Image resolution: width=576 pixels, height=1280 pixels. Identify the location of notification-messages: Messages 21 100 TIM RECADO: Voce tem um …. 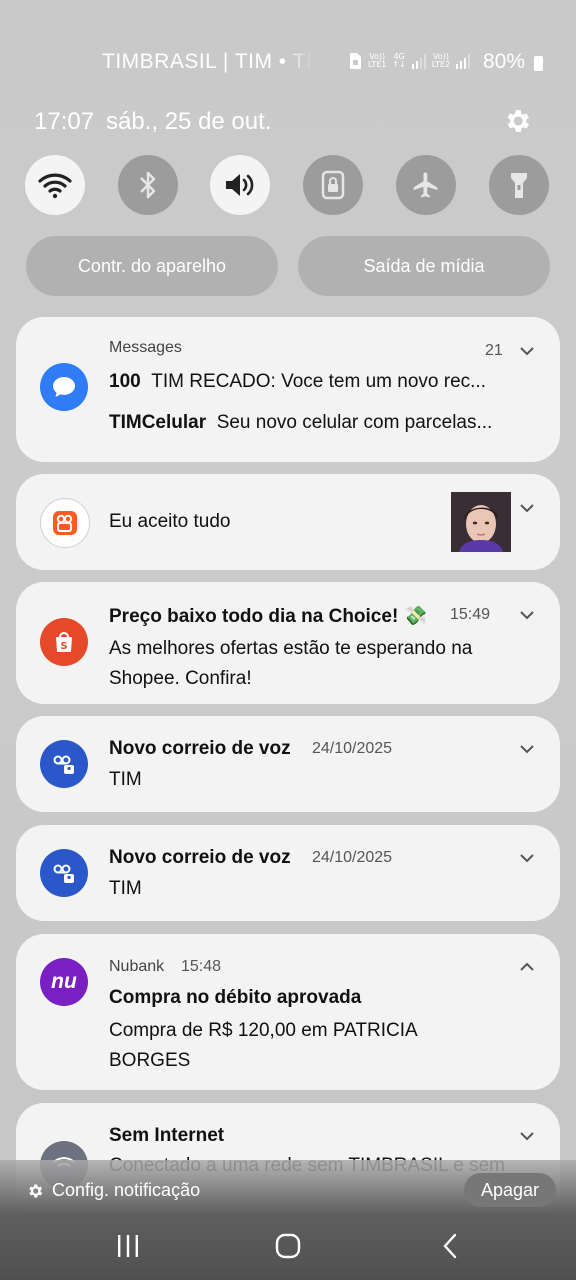
(288, 389).